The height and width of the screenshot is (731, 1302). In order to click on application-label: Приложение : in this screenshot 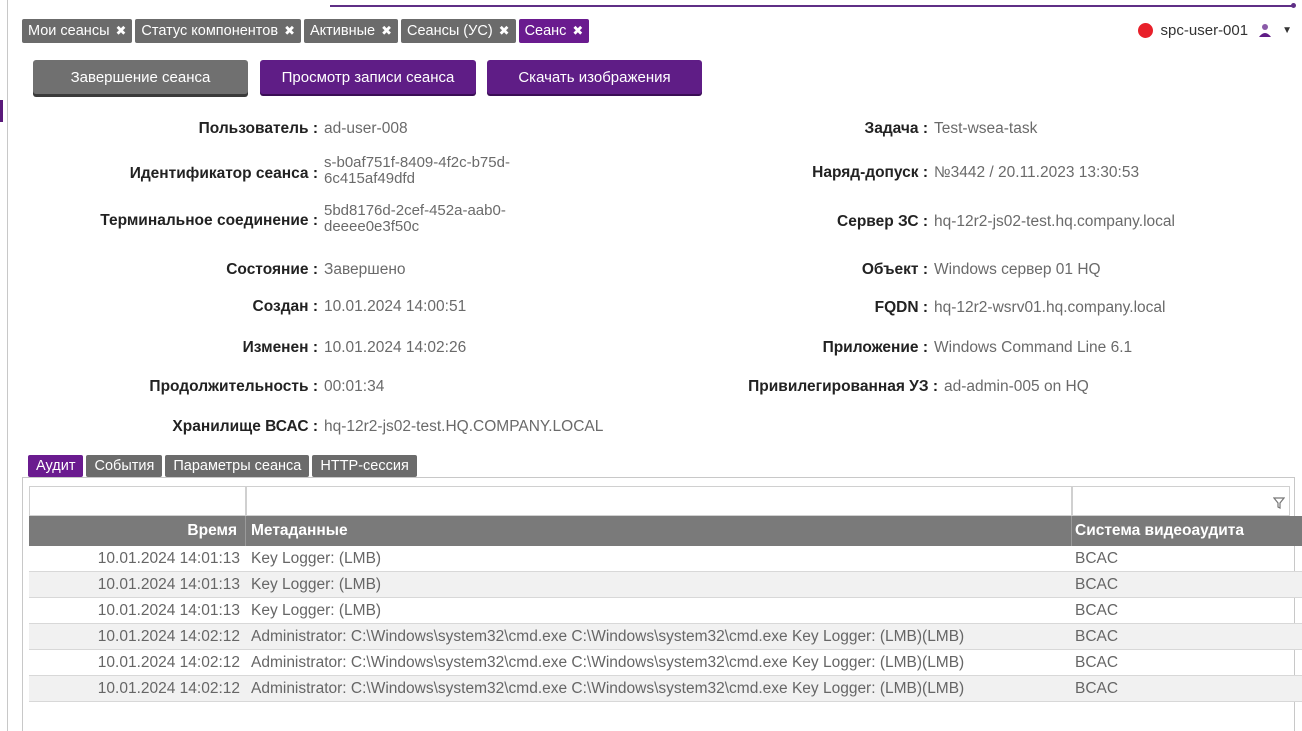, I will do `click(875, 347)`.